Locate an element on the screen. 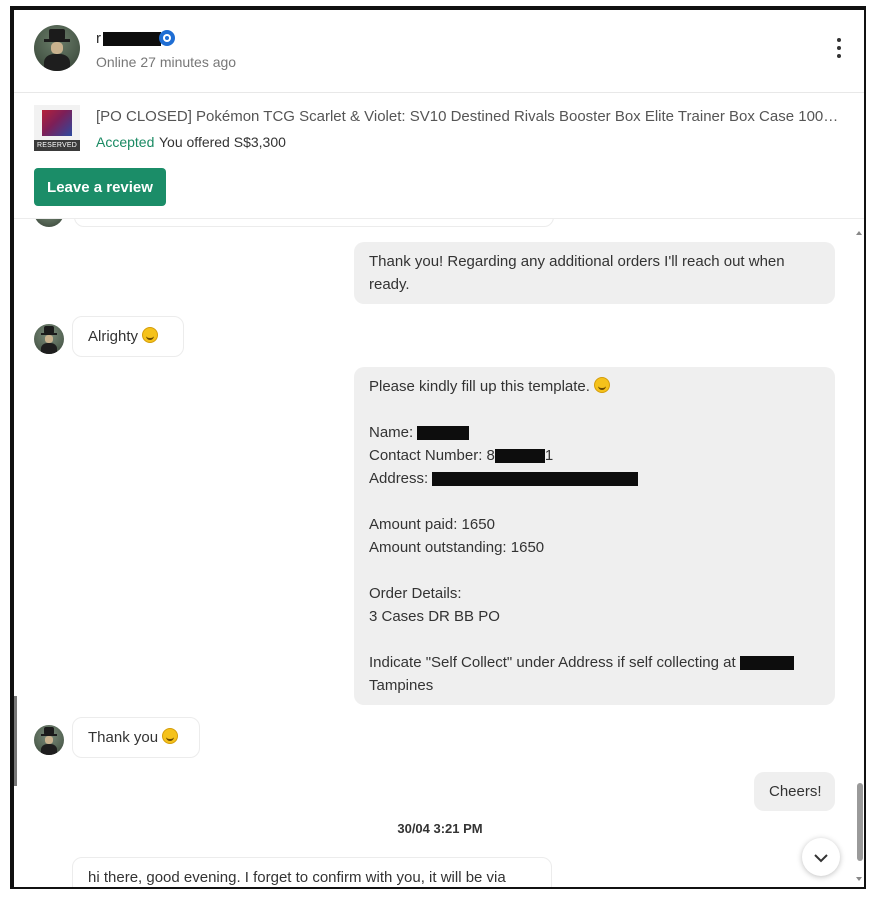  chevron-down-icon is located at coordinates (821, 858).